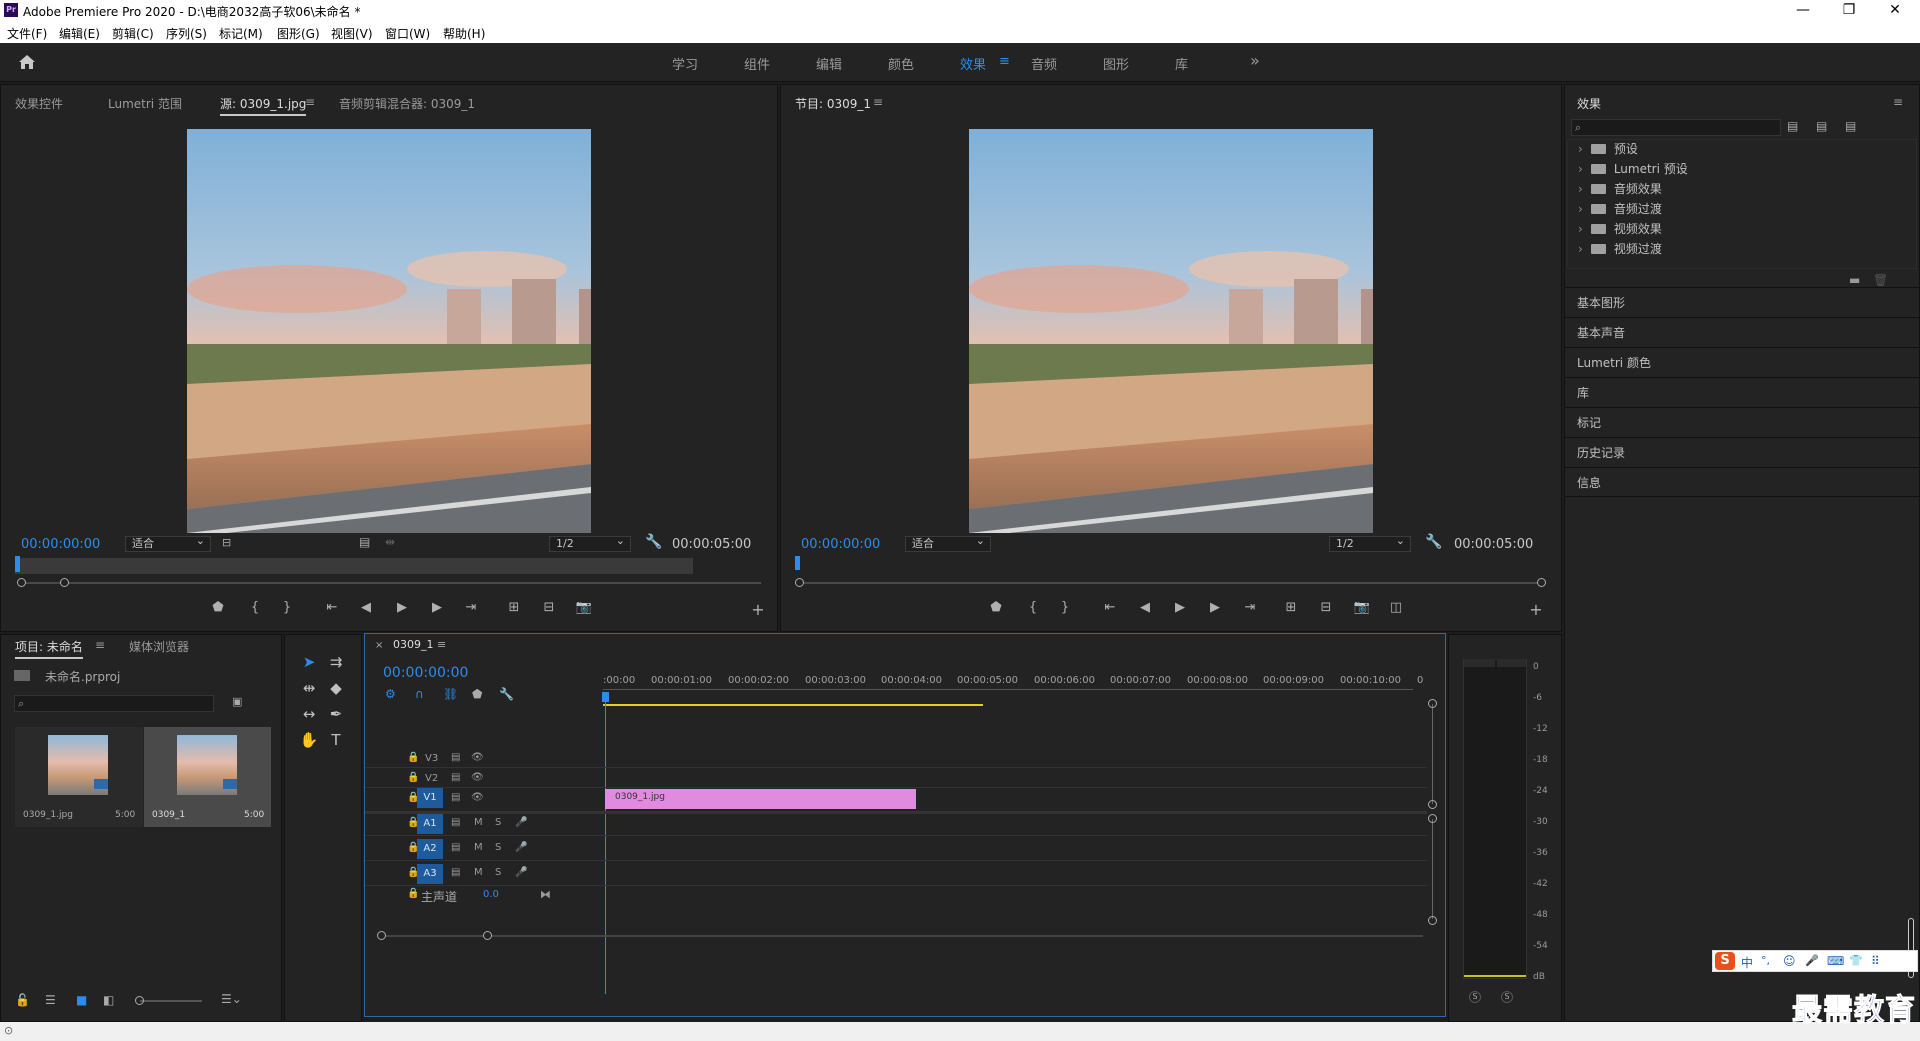  I want to click on selection-tool-icon: ➤, so click(309, 662).